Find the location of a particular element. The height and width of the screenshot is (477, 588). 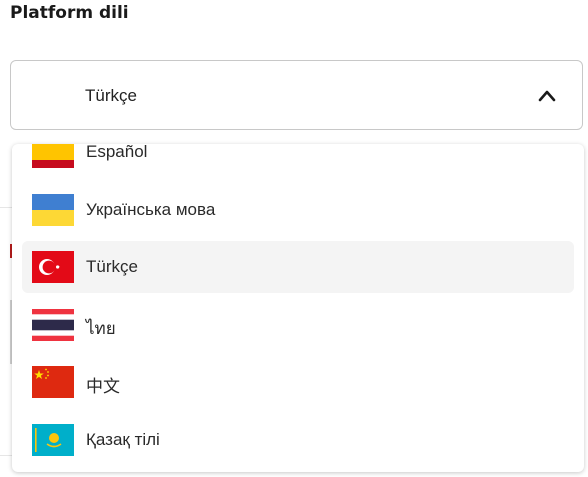

option-espanol: Español is located at coordinates (298, 161).